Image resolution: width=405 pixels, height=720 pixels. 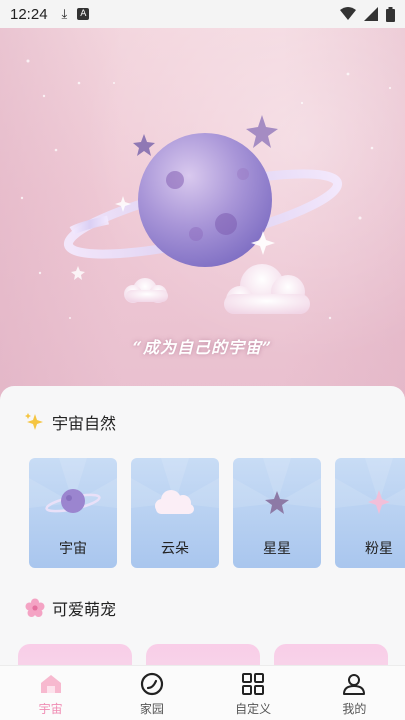 What do you see at coordinates (175, 549) in the screenshot?
I see `card-label: 云朵` at bounding box center [175, 549].